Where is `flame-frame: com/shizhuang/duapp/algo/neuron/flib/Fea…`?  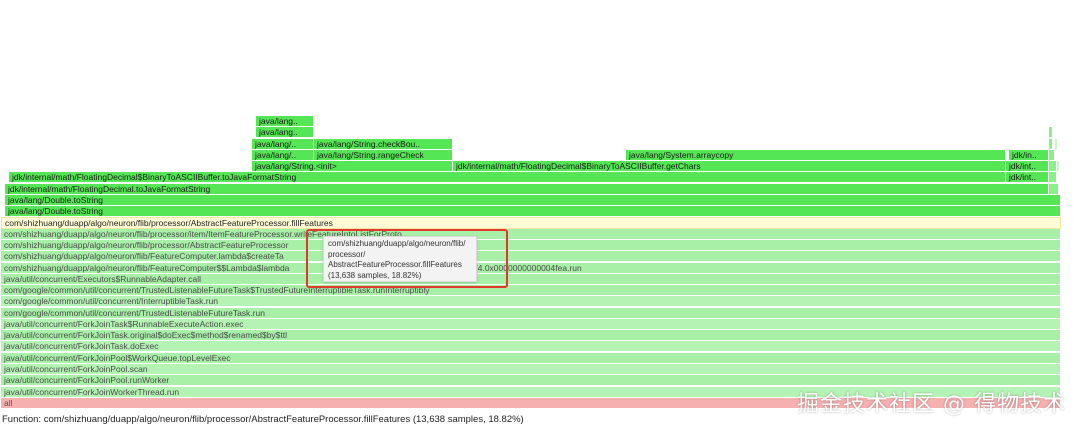
flame-frame: com/shizhuang/duapp/algo/neuron/flib/Fea… is located at coordinates (531, 256).